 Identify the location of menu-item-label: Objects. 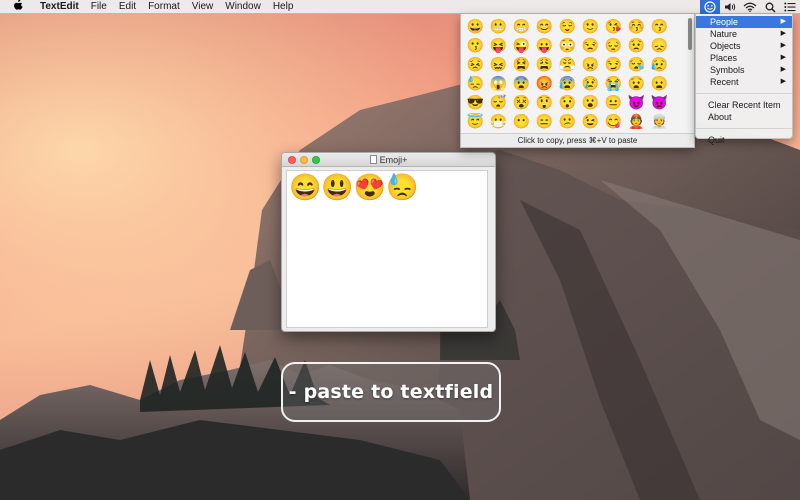
(725, 46).